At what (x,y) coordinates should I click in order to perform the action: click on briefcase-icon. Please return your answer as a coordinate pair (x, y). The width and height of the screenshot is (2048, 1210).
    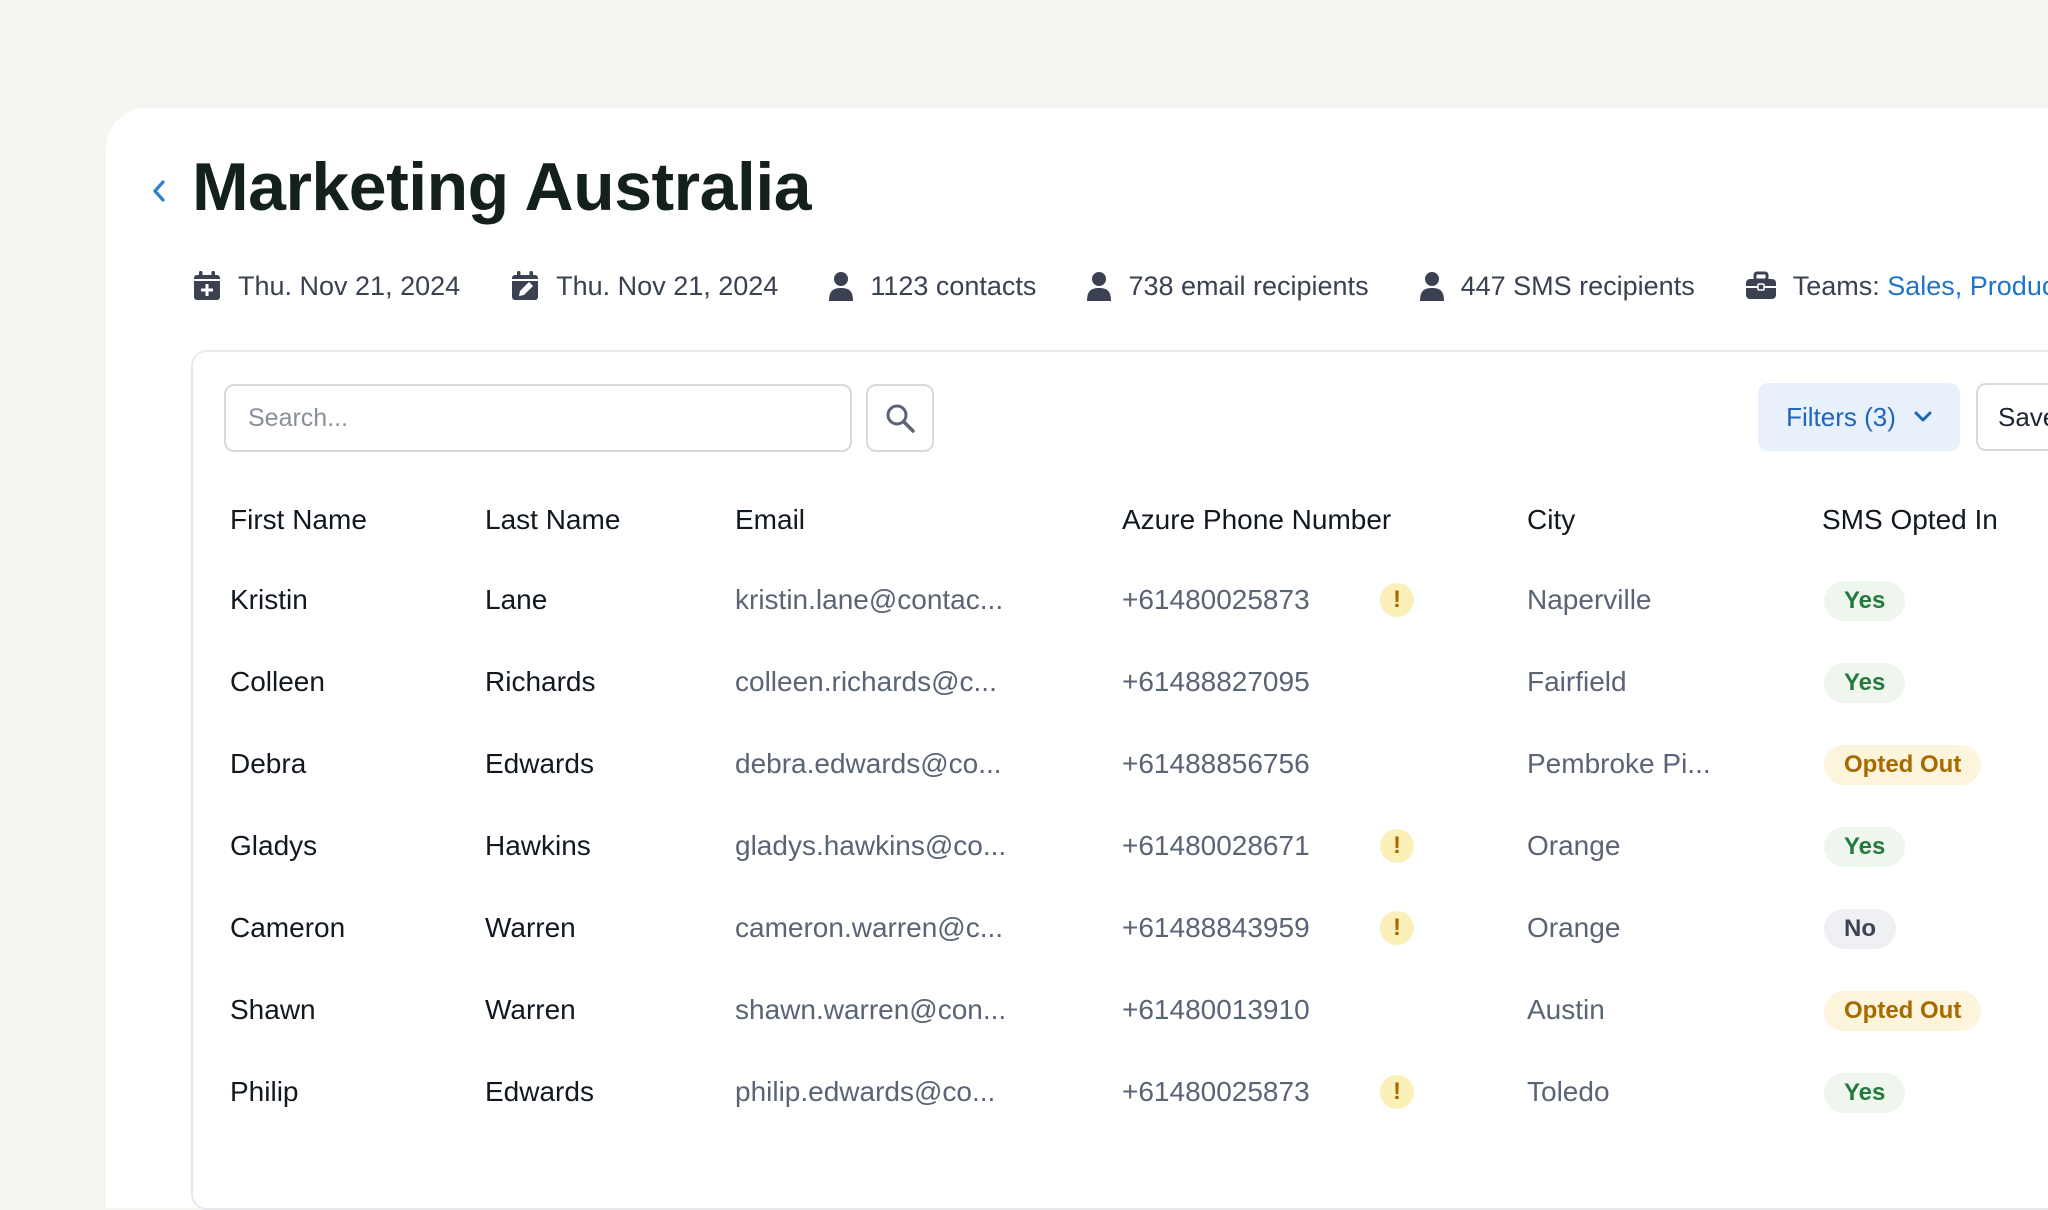
    Looking at the image, I should click on (1760, 285).